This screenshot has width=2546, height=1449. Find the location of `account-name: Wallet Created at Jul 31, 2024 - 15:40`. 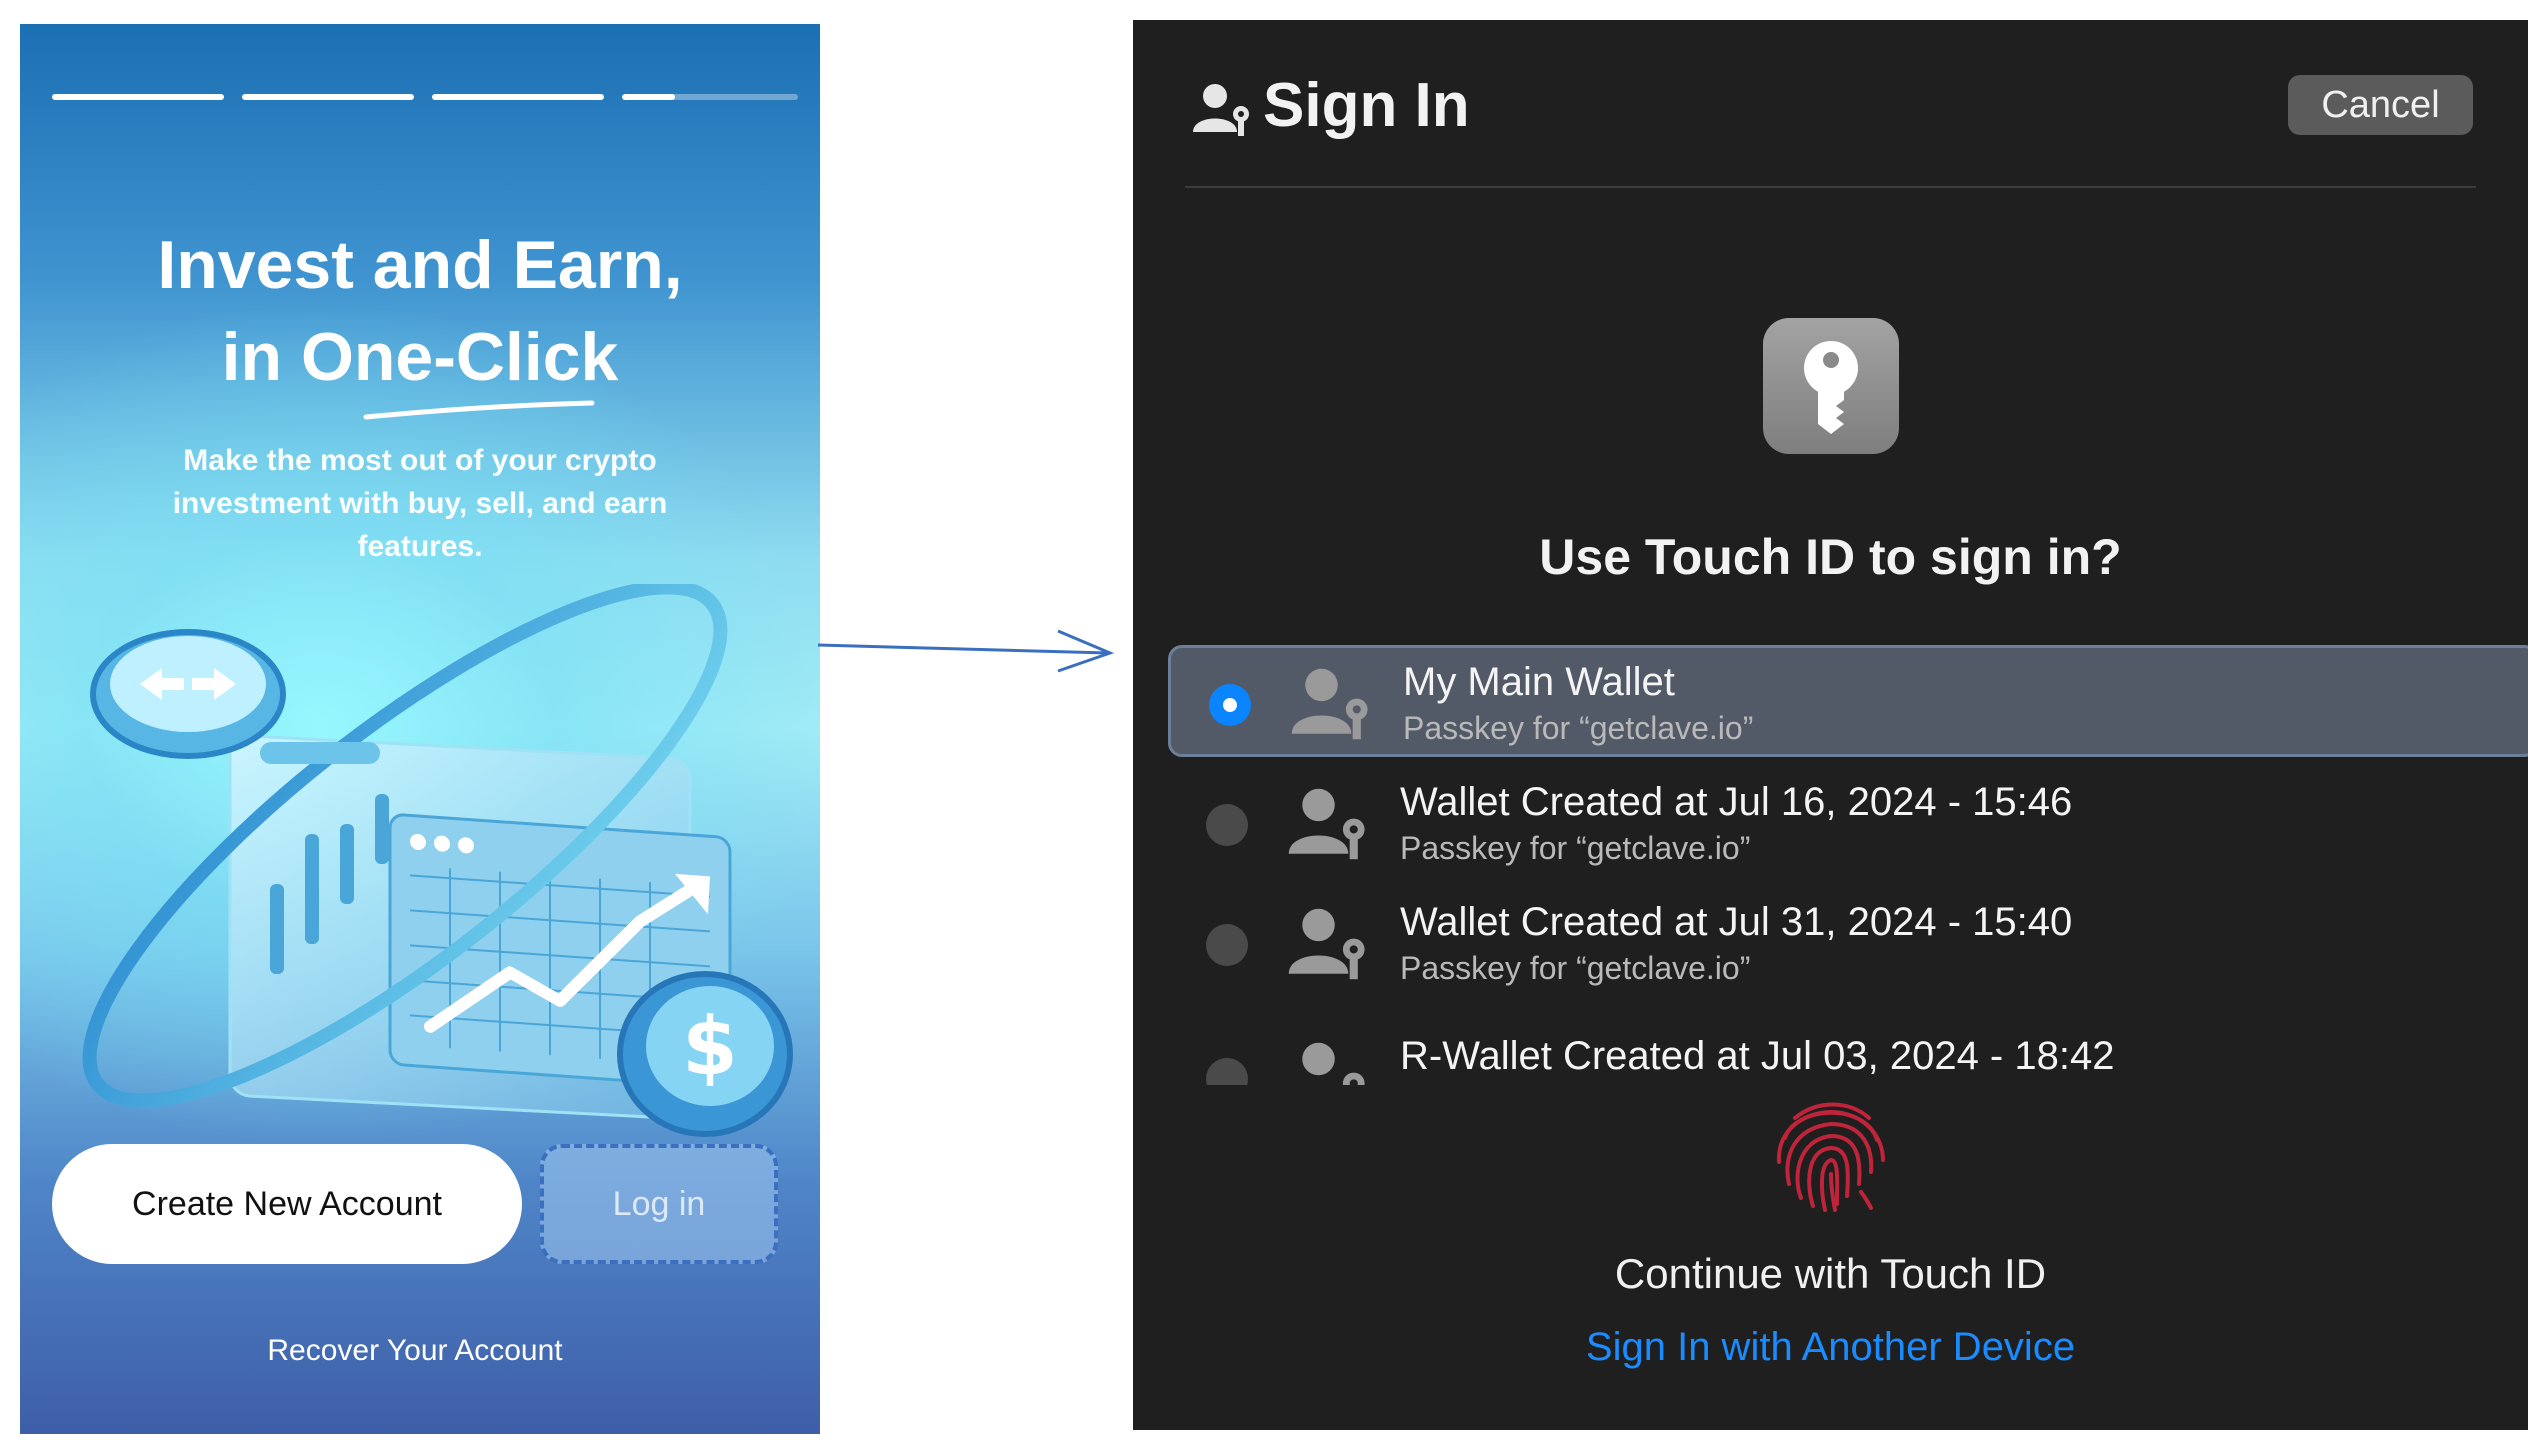

account-name: Wallet Created at Jul 31, 2024 - 15:40 is located at coordinates (1736, 922).